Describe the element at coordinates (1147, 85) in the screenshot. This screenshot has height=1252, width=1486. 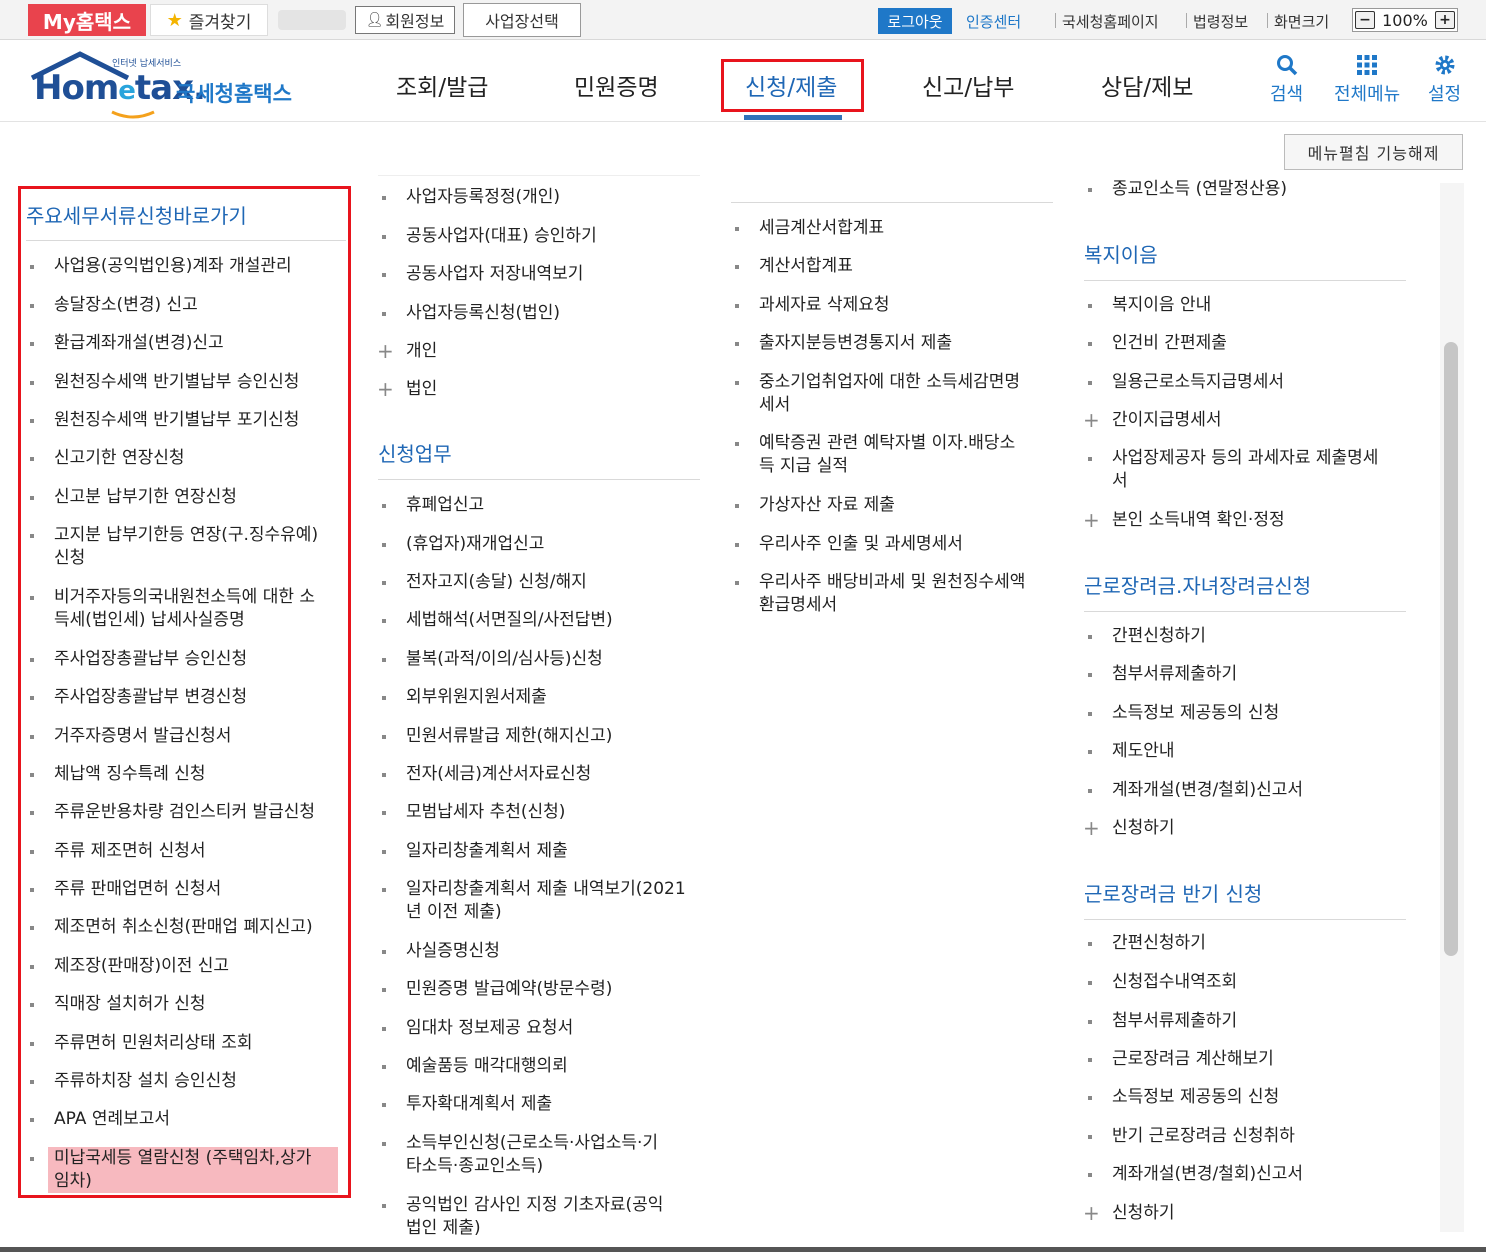
I see `nav-consult-report: 상담/제보` at that location.